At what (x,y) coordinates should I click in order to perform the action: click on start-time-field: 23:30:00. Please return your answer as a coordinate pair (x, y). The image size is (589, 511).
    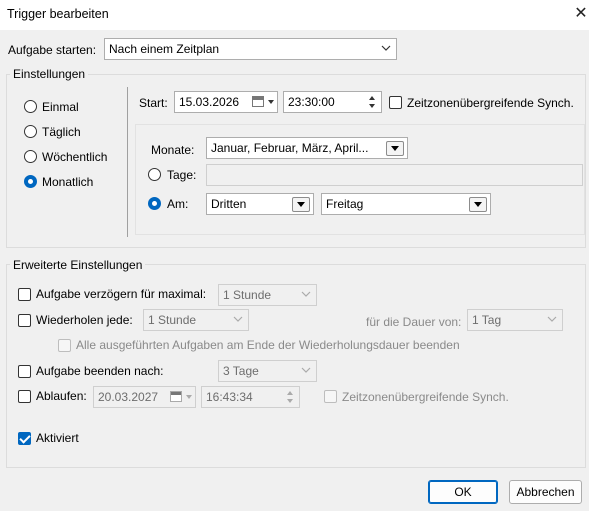
    Looking at the image, I should click on (332, 102).